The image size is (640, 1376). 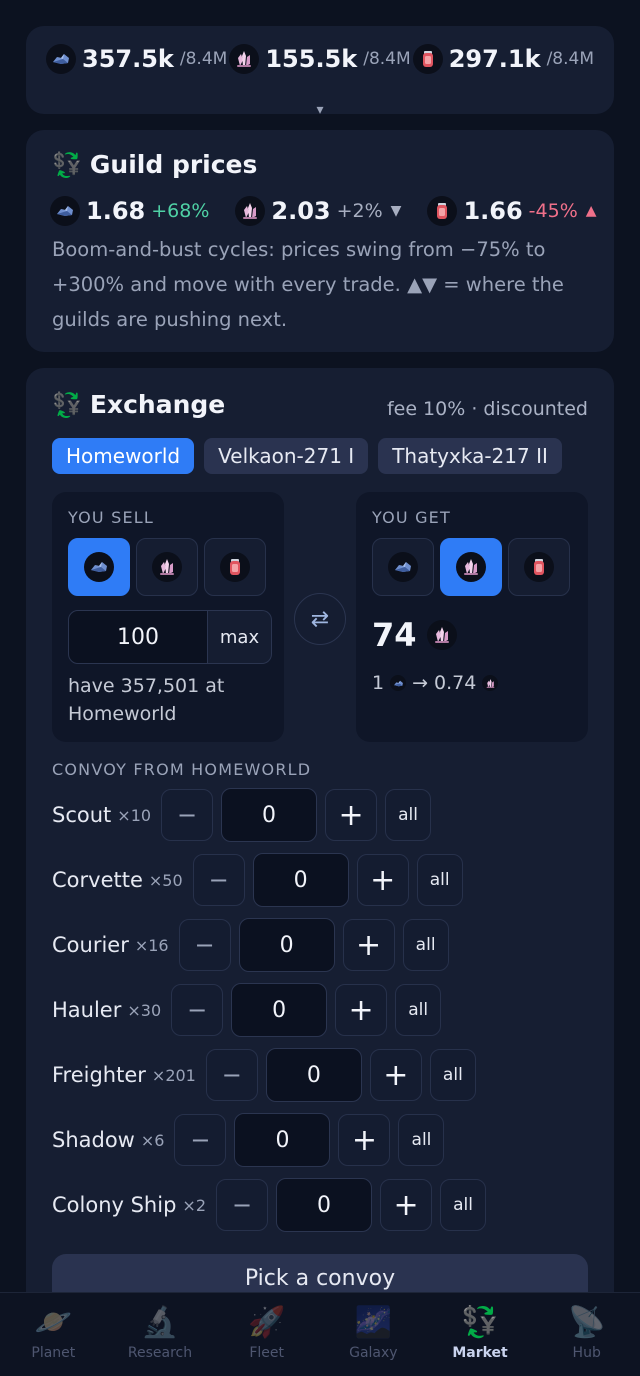 What do you see at coordinates (173, 1075) in the screenshot?
I see `ship-count: ×201` at bounding box center [173, 1075].